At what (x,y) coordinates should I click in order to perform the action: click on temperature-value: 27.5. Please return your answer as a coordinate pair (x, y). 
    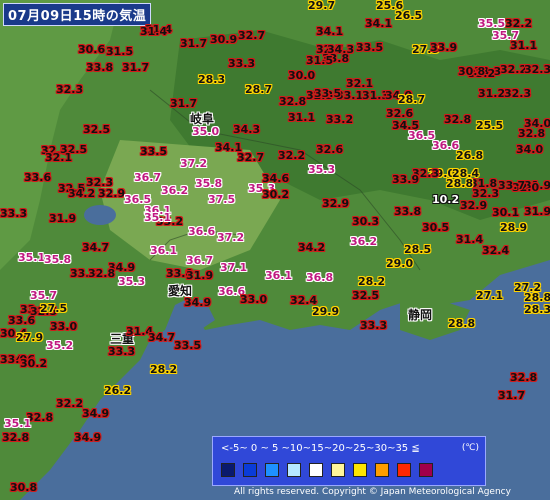
    Looking at the image, I should click on (54, 308).